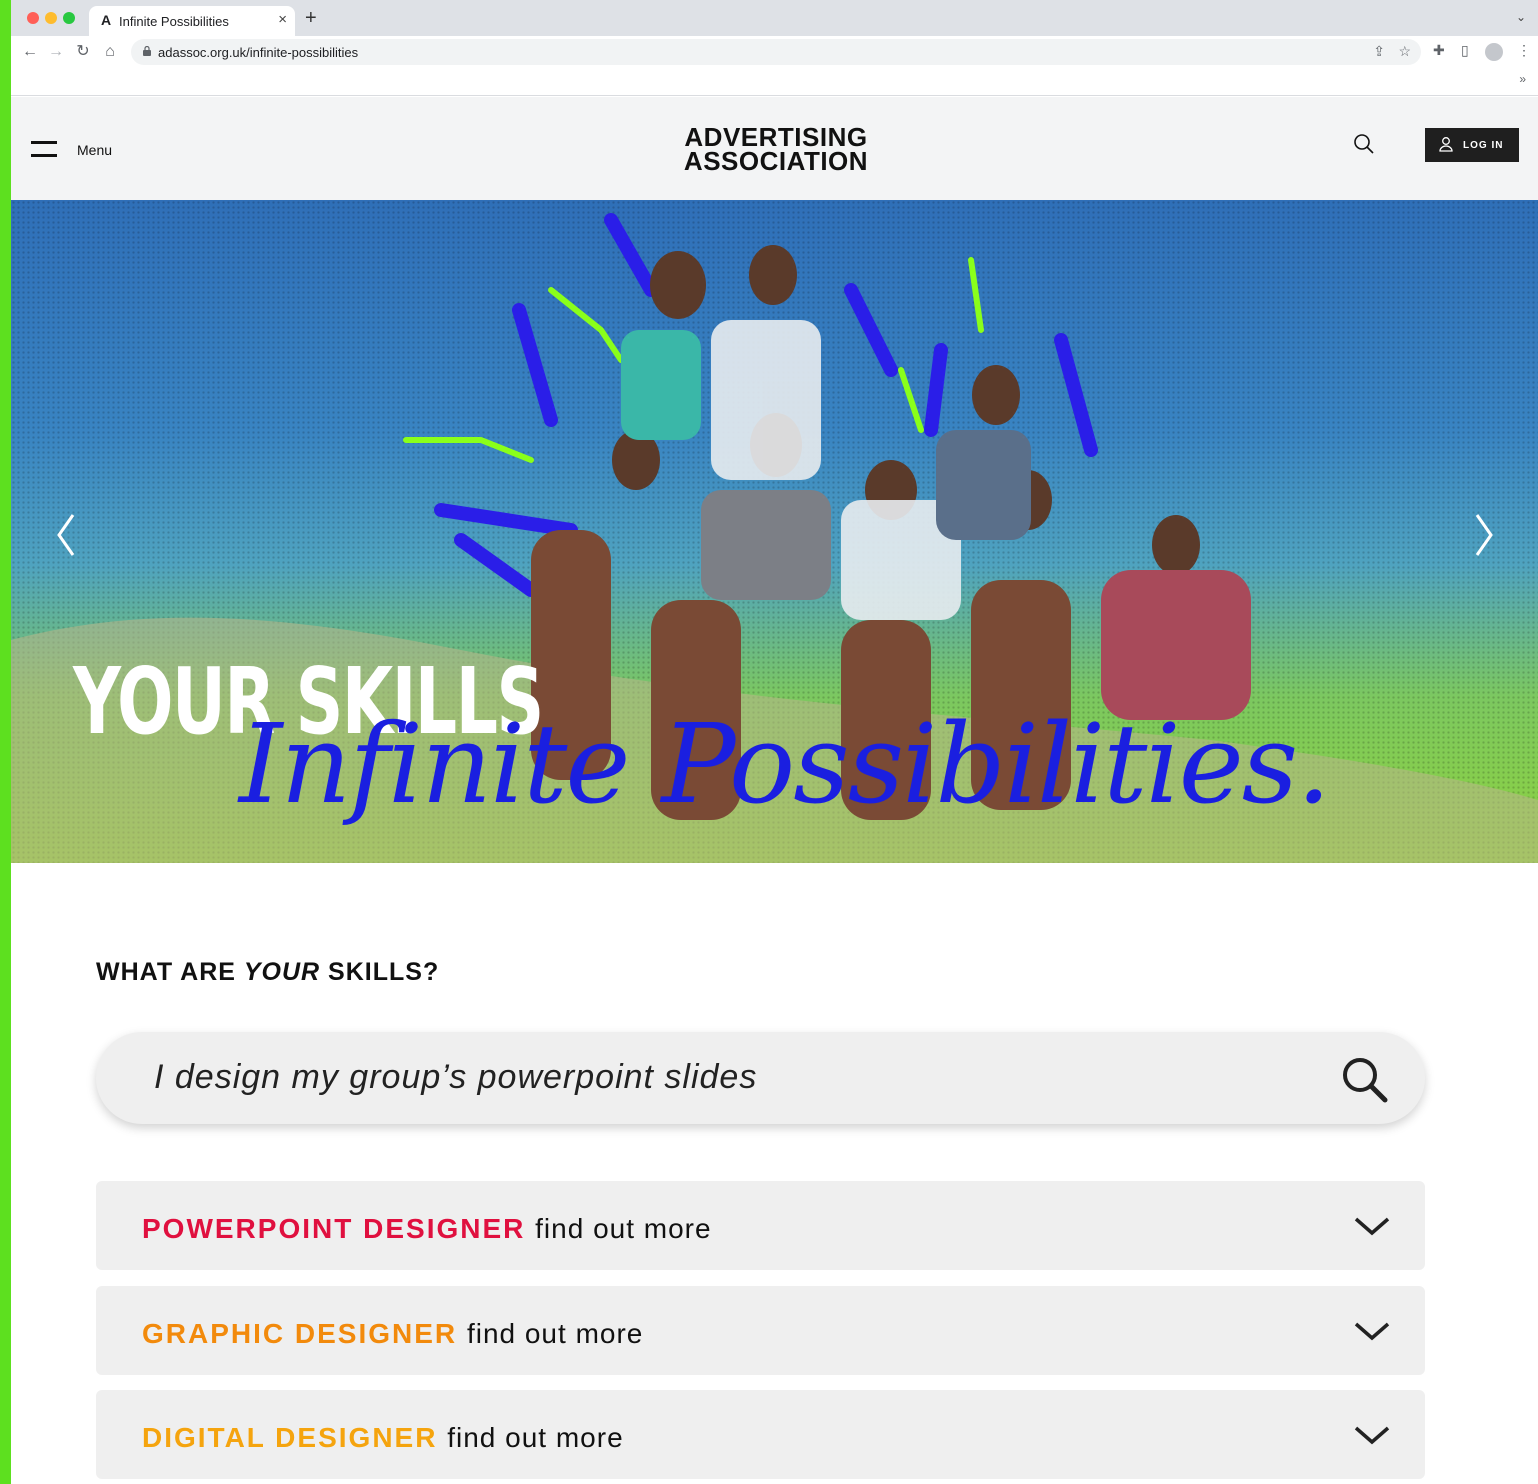  Describe the element at coordinates (83, 52) in the screenshot. I see `reload-button: ↻` at that location.